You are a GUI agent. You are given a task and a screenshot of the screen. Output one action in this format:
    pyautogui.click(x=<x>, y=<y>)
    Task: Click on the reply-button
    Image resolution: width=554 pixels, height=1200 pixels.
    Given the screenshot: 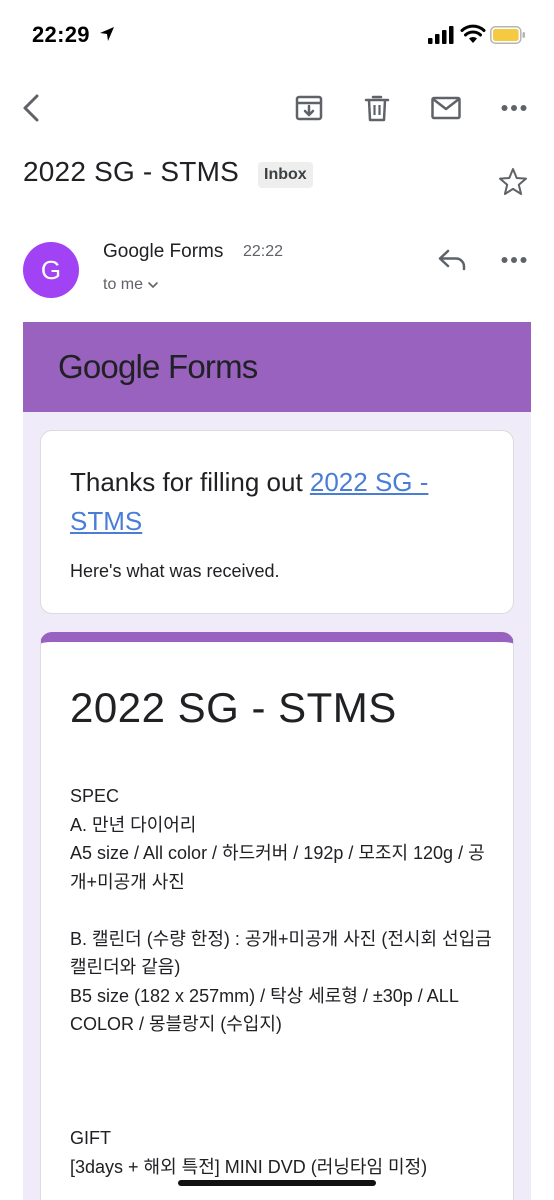 What is the action you would take?
    pyautogui.click(x=452, y=260)
    